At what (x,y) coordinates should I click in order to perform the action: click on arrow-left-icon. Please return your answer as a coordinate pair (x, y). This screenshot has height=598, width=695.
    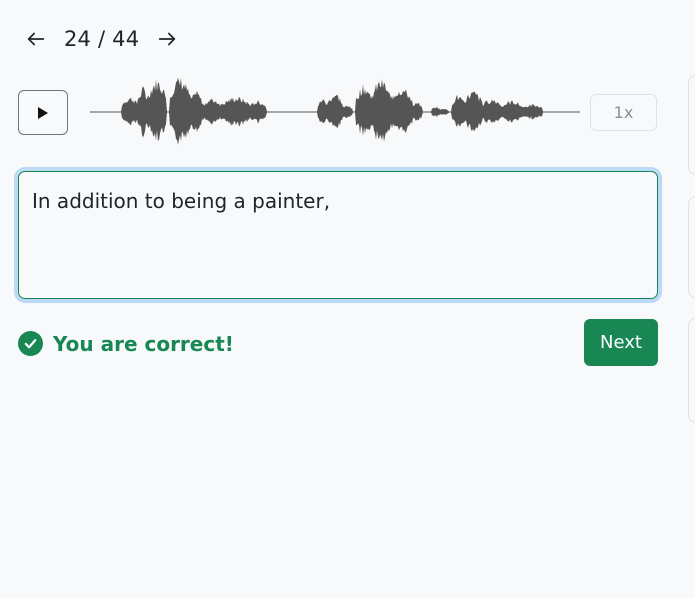
    Looking at the image, I should click on (36, 39).